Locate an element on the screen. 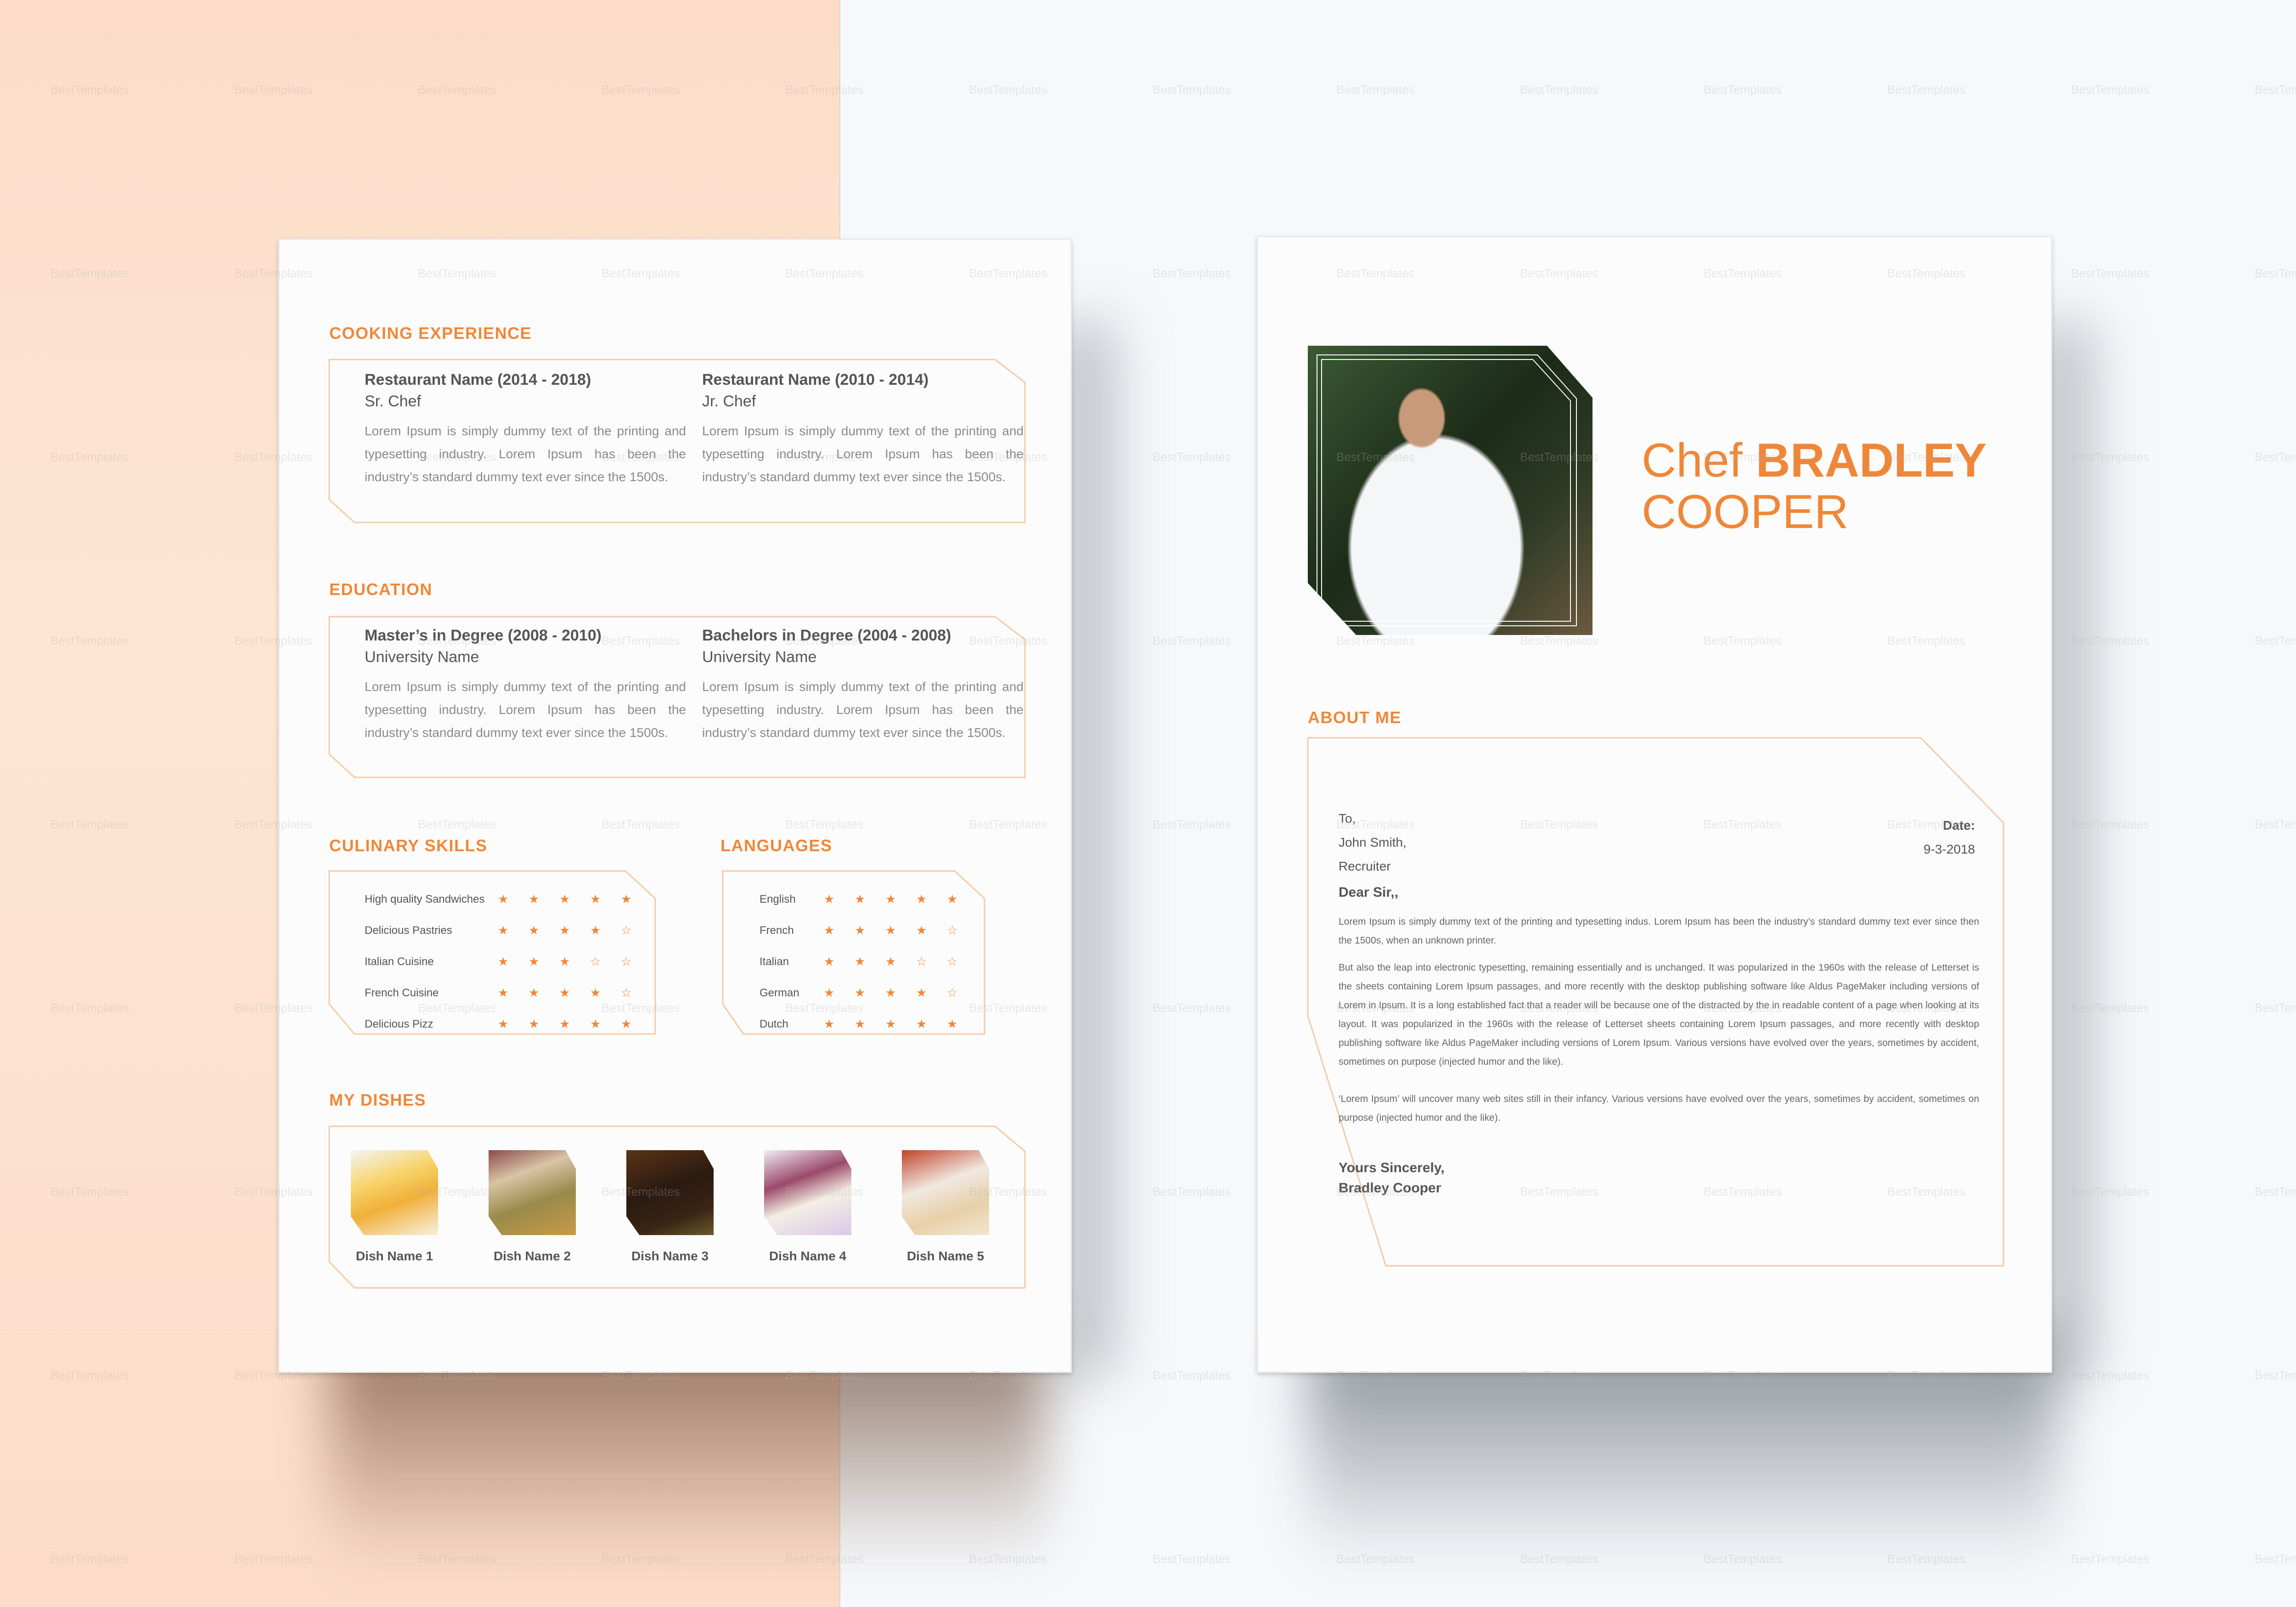  breakfast-eggs-photo is located at coordinates (807, 1192).